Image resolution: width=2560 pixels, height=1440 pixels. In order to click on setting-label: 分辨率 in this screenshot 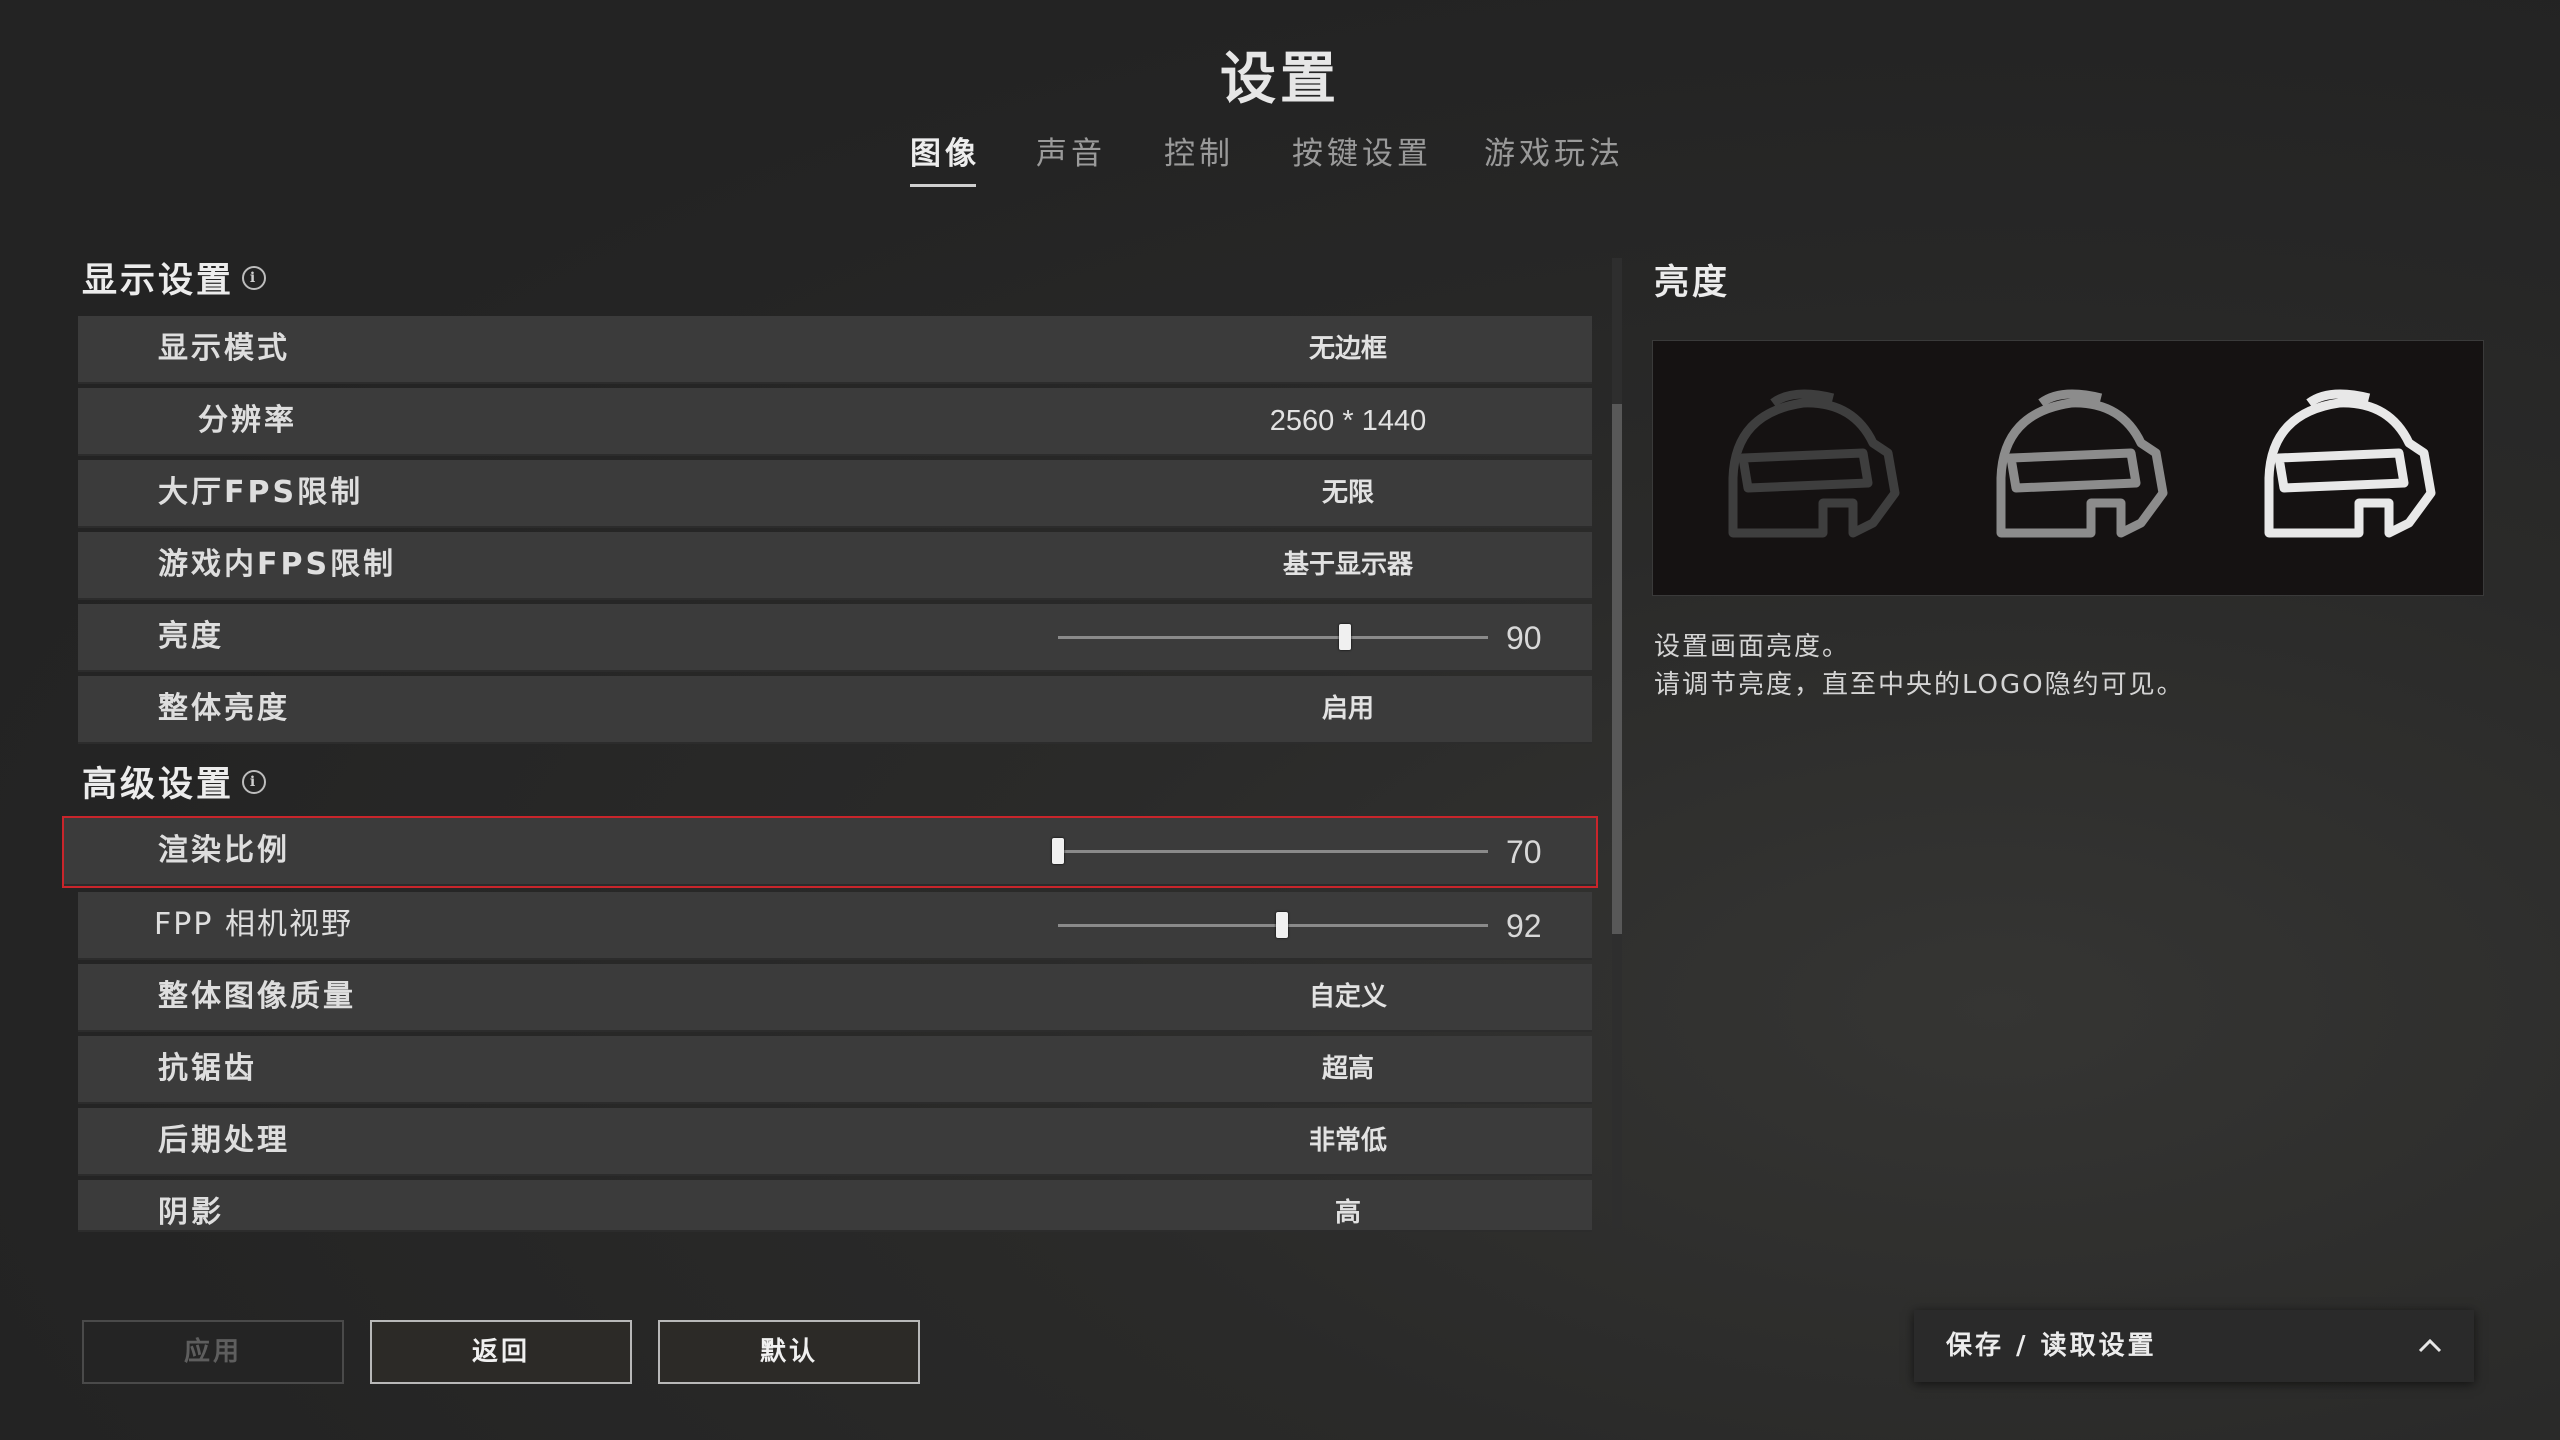, I will do `click(247, 420)`.